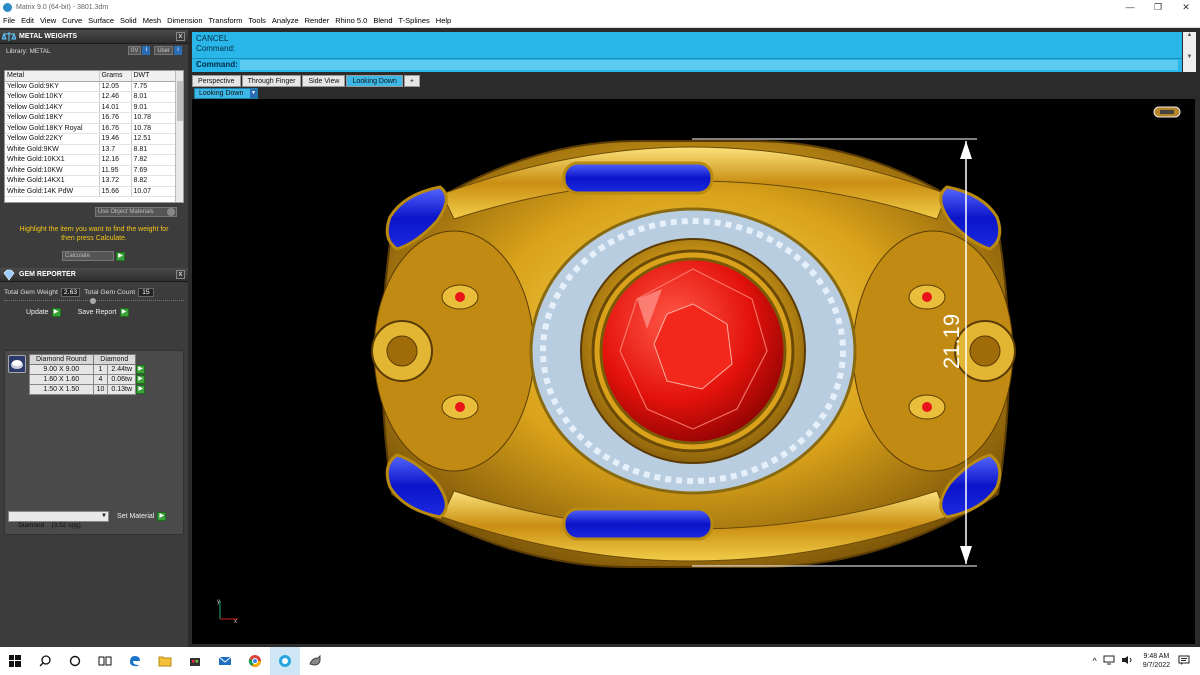 This screenshot has height=675, width=1200. Describe the element at coordinates (216, 81) in the screenshot. I see `tab-perspective: Perspective` at that location.